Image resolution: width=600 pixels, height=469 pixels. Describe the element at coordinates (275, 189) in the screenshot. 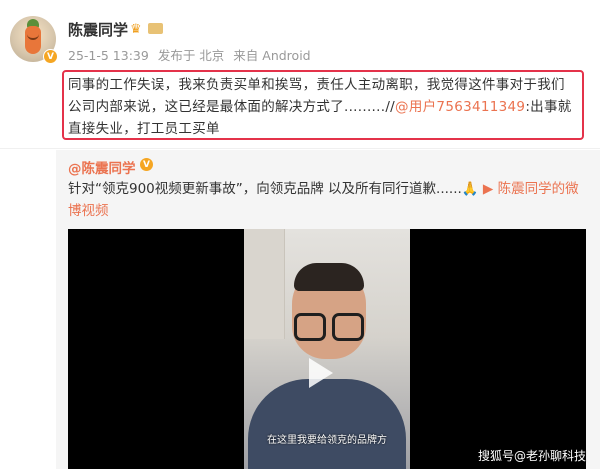

I see `quoted-text-body: 针对“领克900视频更新事故”，向领克品牌 以及所有同行道歉......🙏` at that location.